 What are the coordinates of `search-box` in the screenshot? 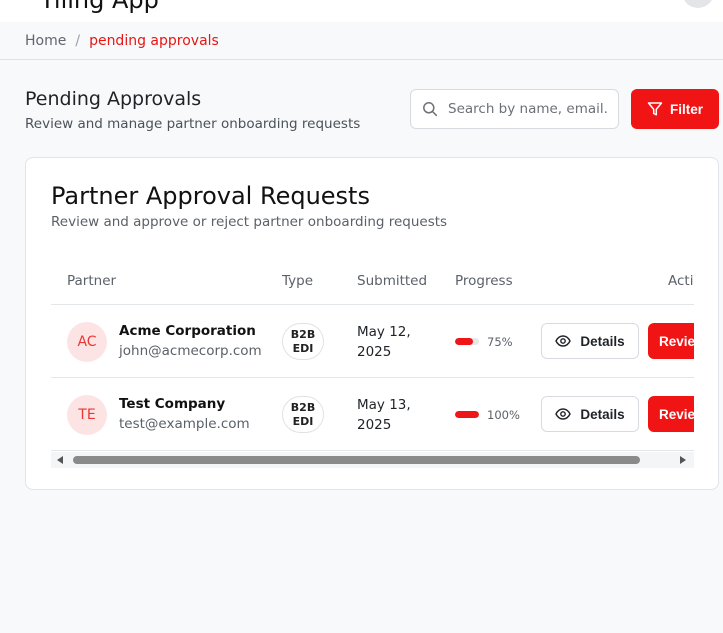 It's located at (514, 109).